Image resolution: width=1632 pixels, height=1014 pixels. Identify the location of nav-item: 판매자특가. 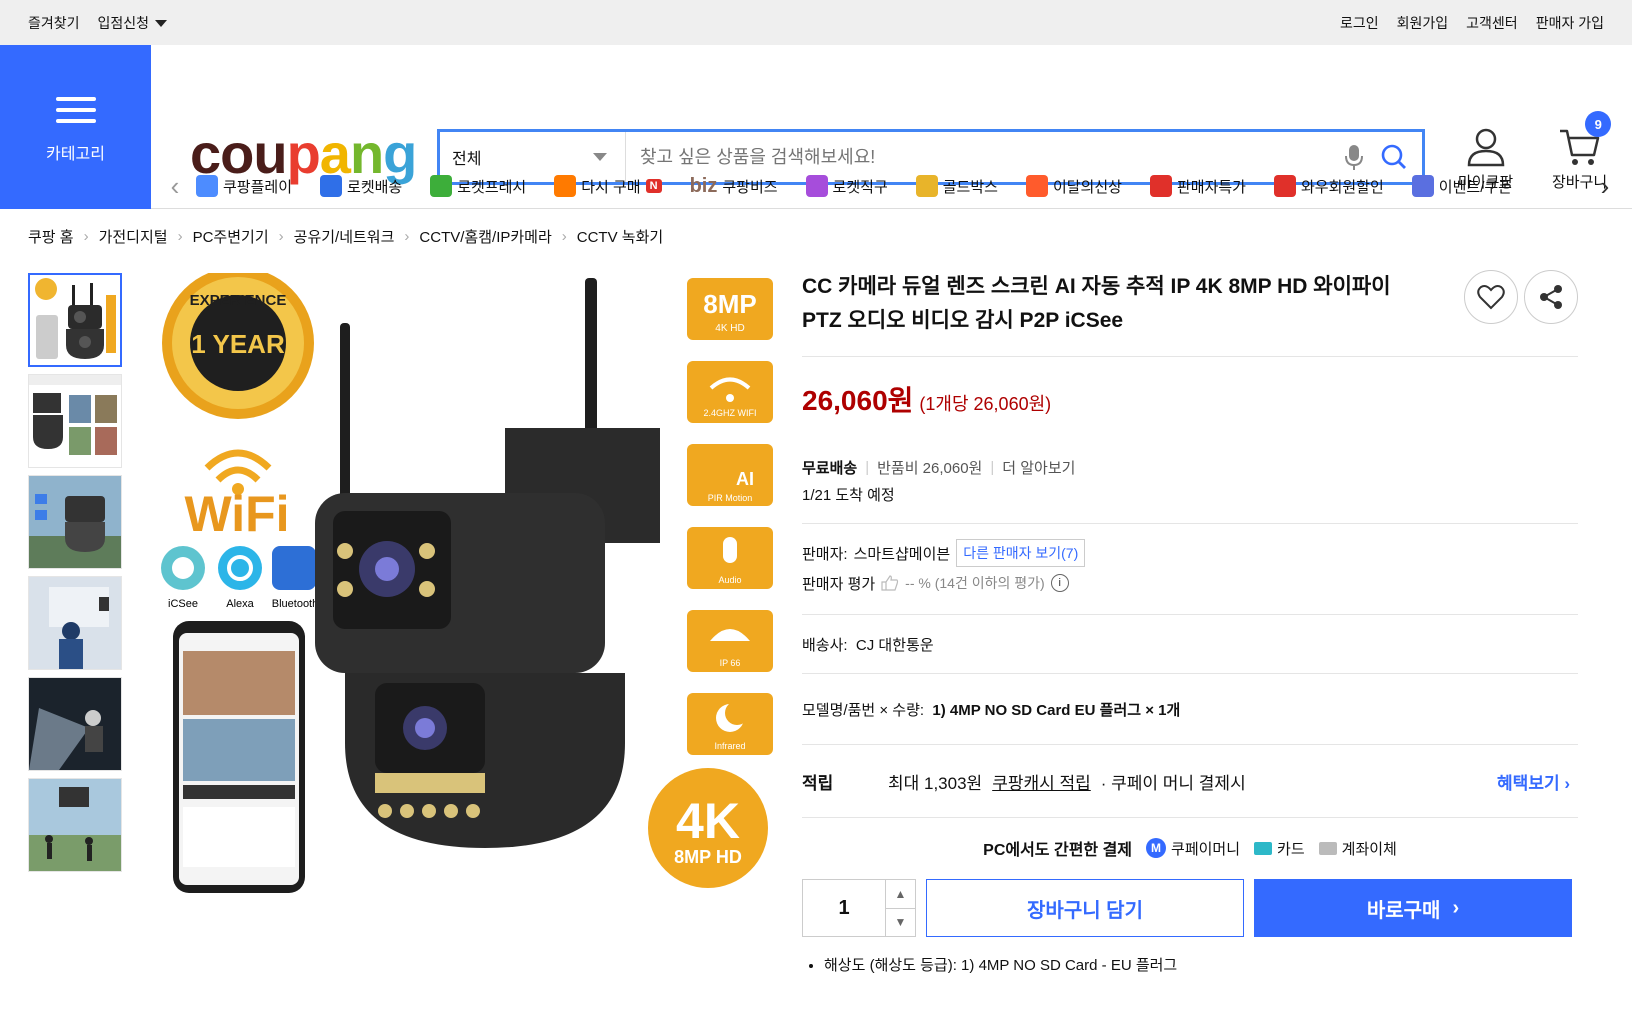
(1197, 186).